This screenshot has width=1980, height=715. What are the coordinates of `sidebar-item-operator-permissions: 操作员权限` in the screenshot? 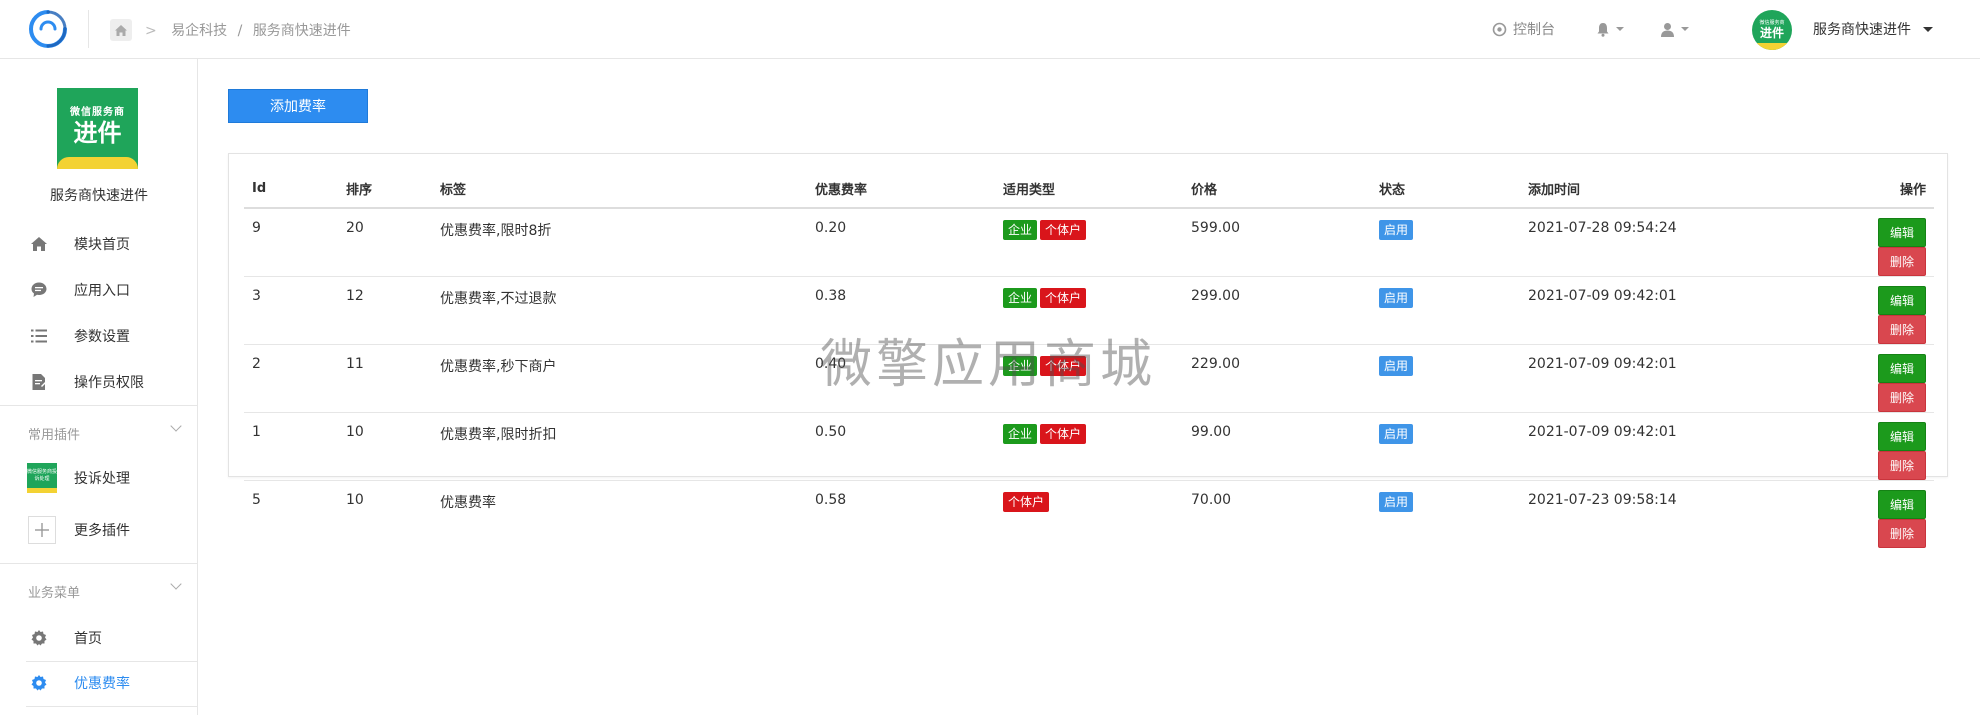 It's located at (99, 382).